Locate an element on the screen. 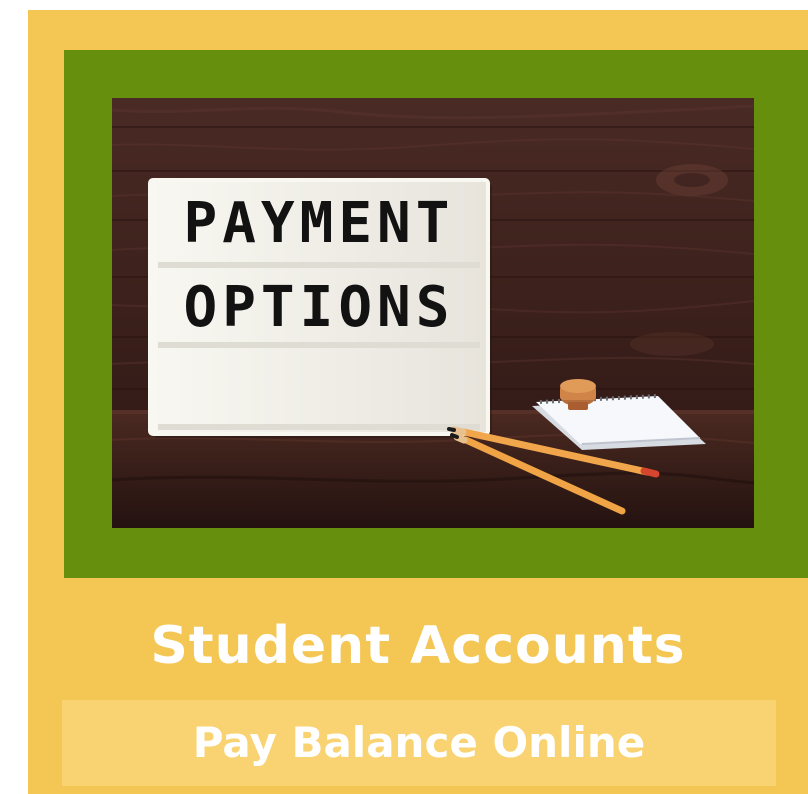 The image size is (808, 794). pay-balance-online-button: Pay Balance Online is located at coordinates (419, 743).